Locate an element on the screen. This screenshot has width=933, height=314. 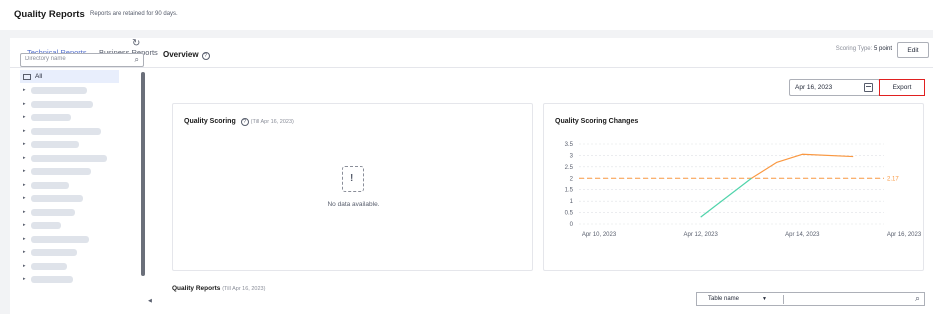
scoring-type: Scoring Type: 5 point is located at coordinates (864, 49).